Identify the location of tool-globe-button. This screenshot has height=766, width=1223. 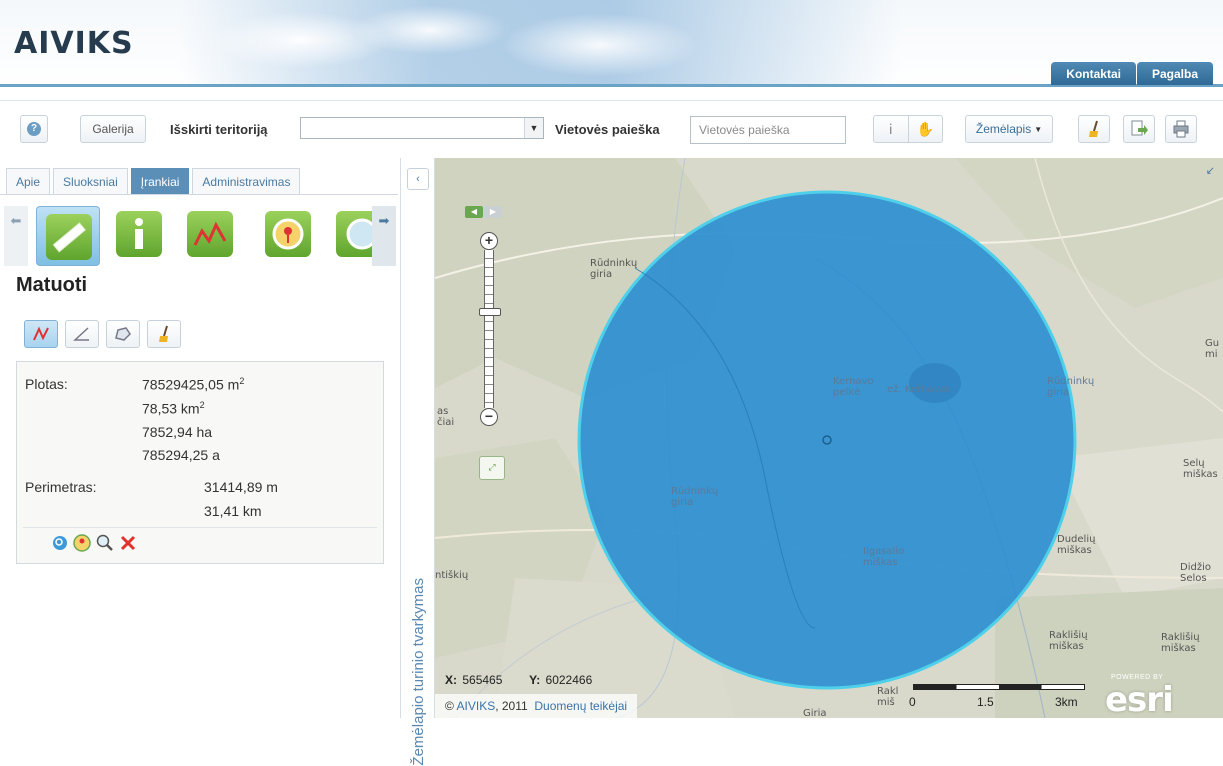
(357, 234).